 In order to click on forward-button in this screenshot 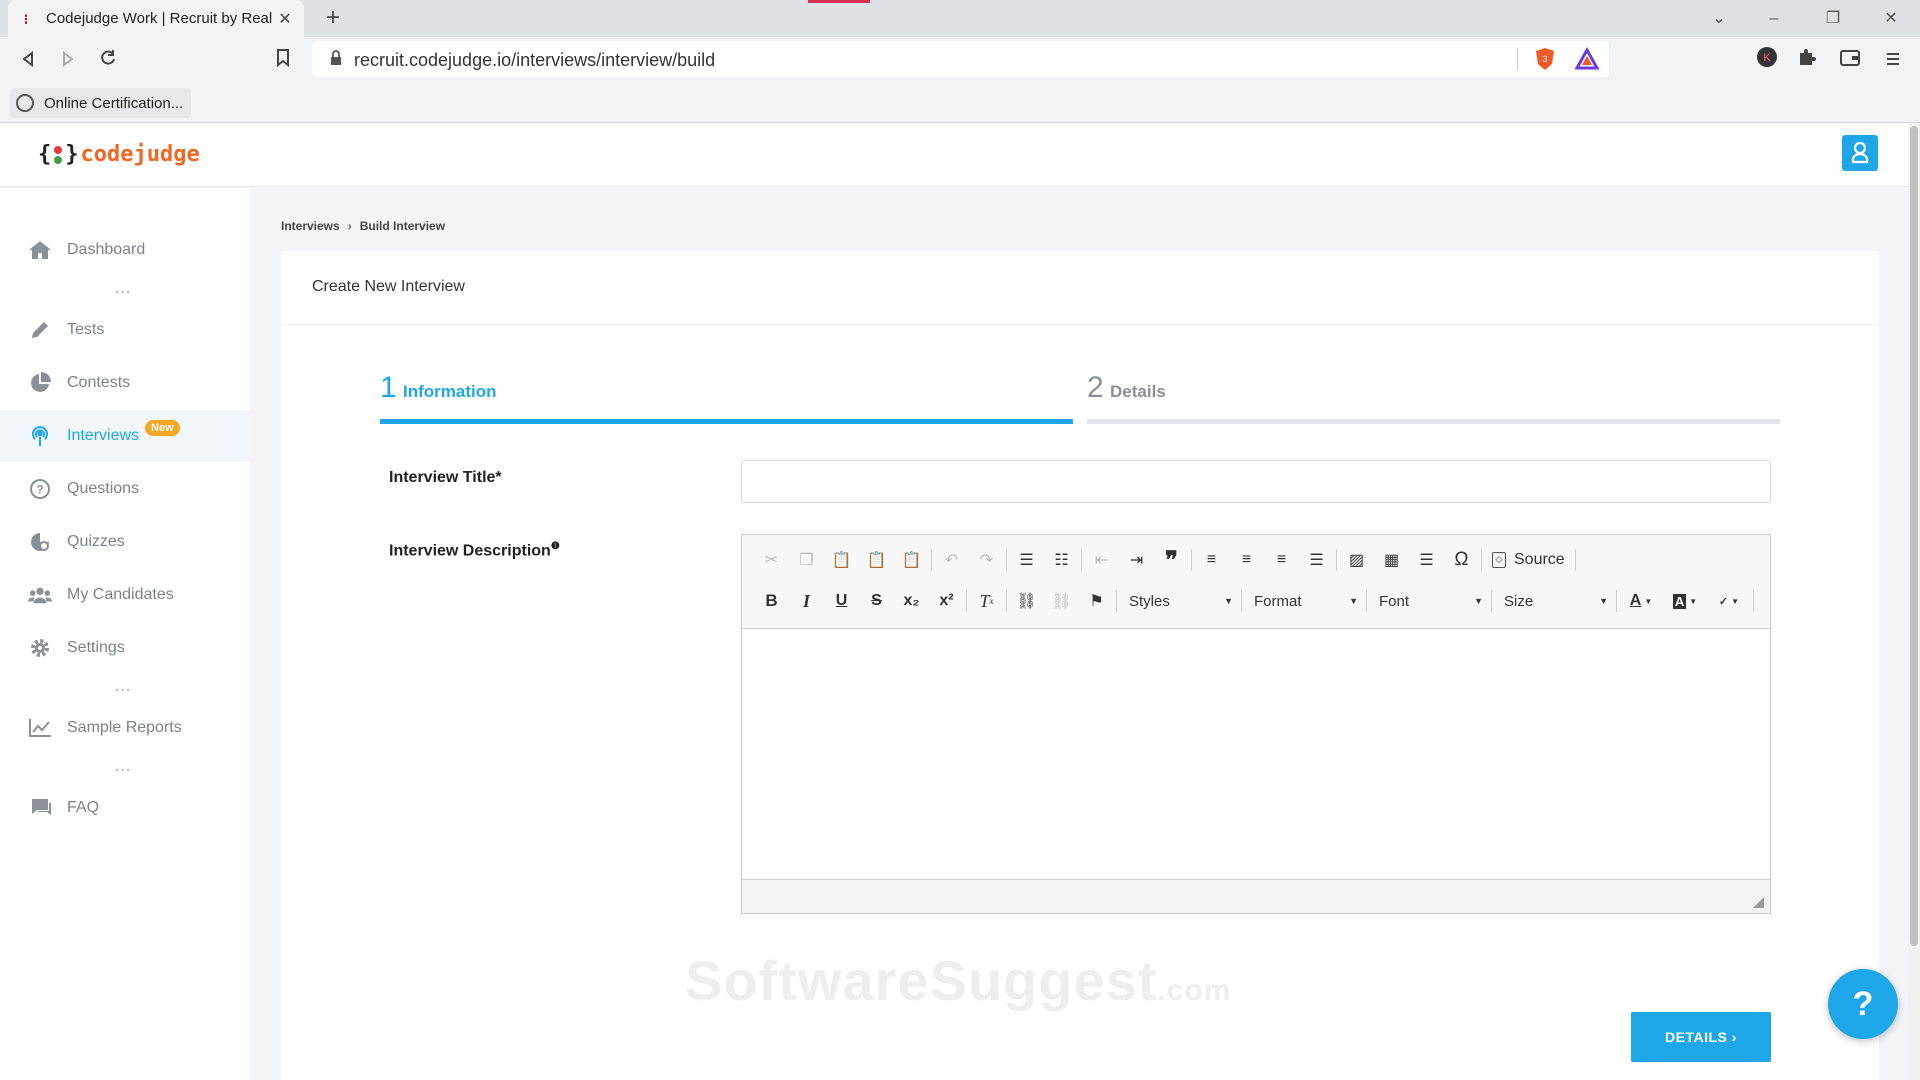, I will do `click(68, 61)`.